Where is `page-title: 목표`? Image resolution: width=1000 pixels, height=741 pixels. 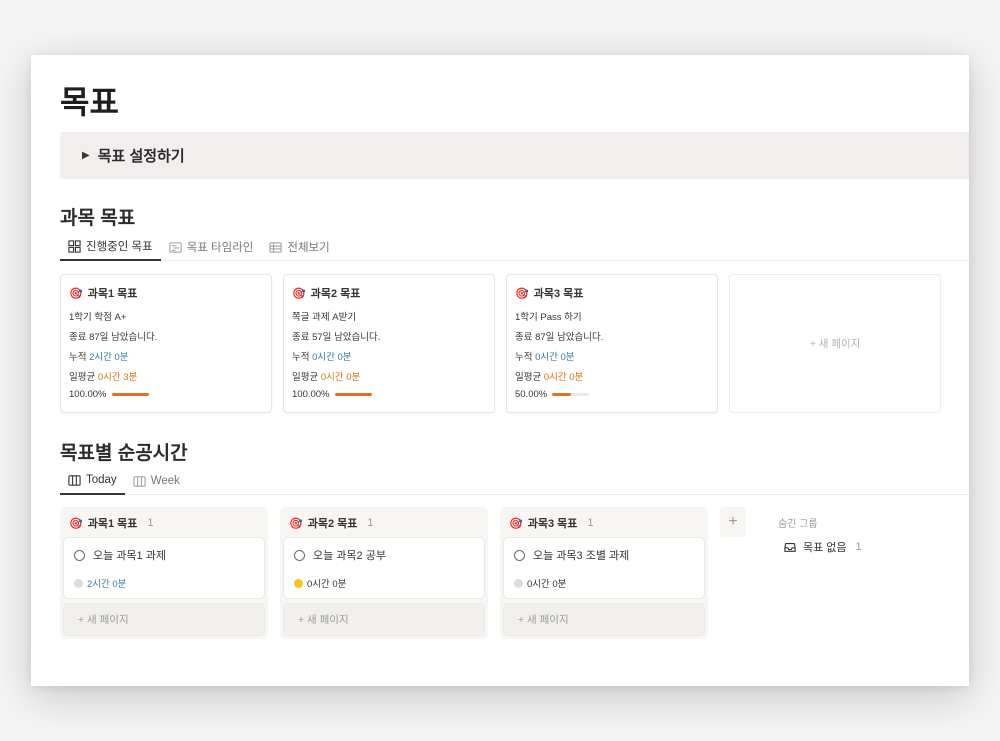
page-title: 목표 is located at coordinates (89, 102).